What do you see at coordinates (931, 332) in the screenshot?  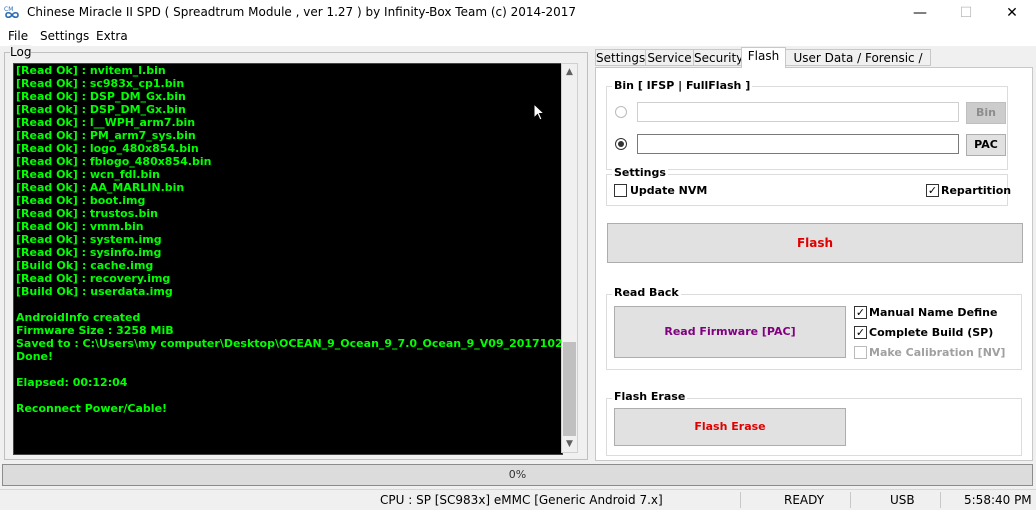 I see `complete-build-label: Complete Build (SP)` at bounding box center [931, 332].